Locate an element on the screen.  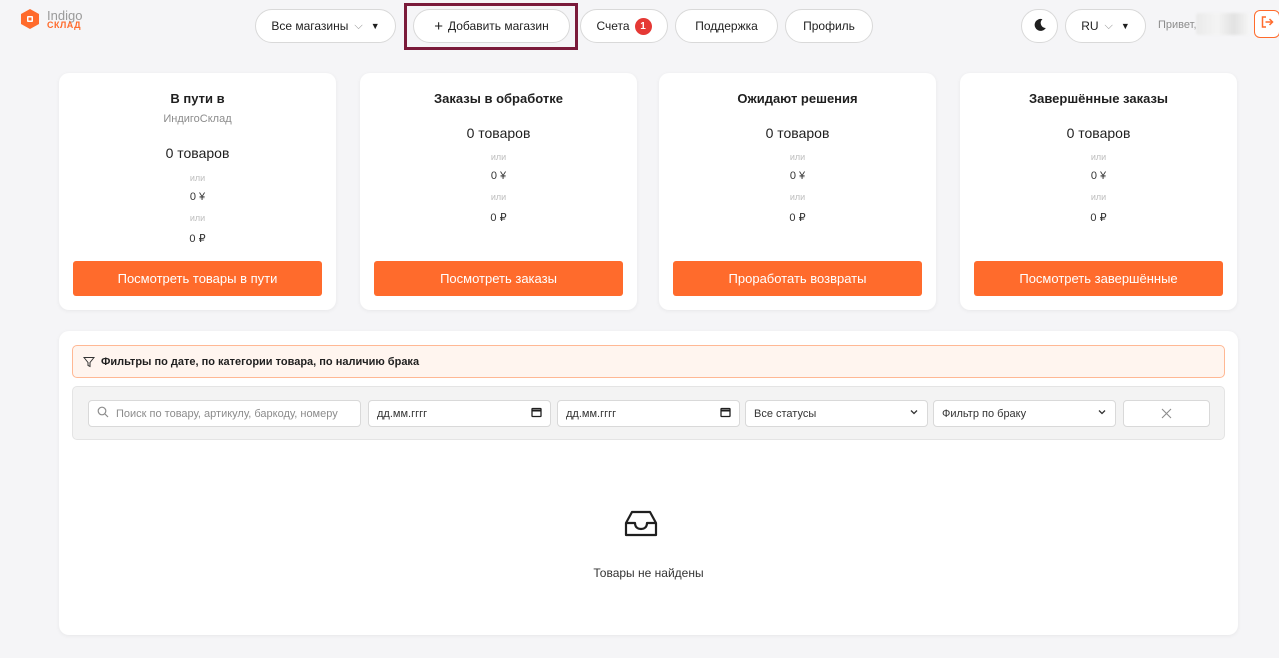
logout-button is located at coordinates (1266, 24).